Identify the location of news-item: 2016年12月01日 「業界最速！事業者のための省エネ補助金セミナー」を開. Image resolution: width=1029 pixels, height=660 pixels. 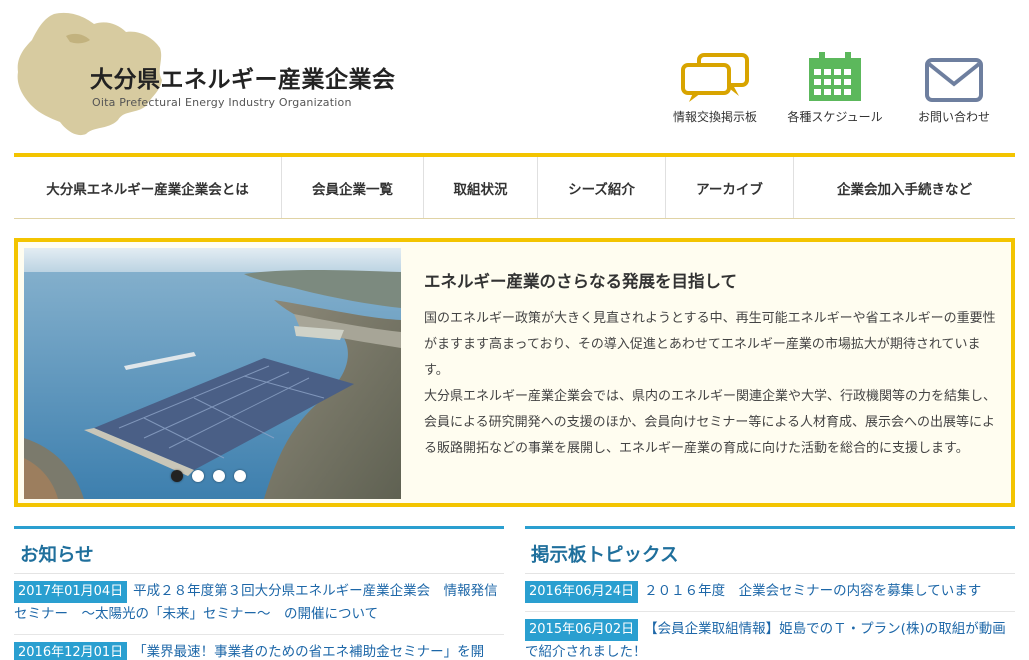
(259, 647).